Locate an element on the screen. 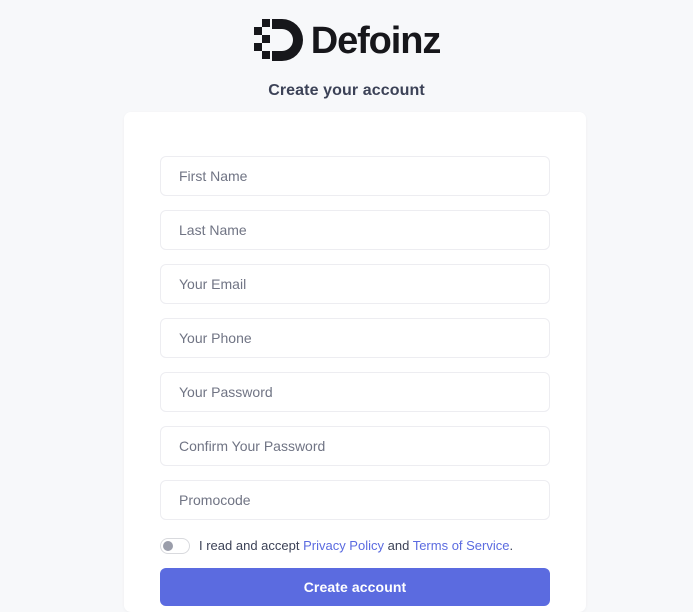 This screenshot has height=612, width=693. privacy-policy-link: Privacy Policy is located at coordinates (343, 545).